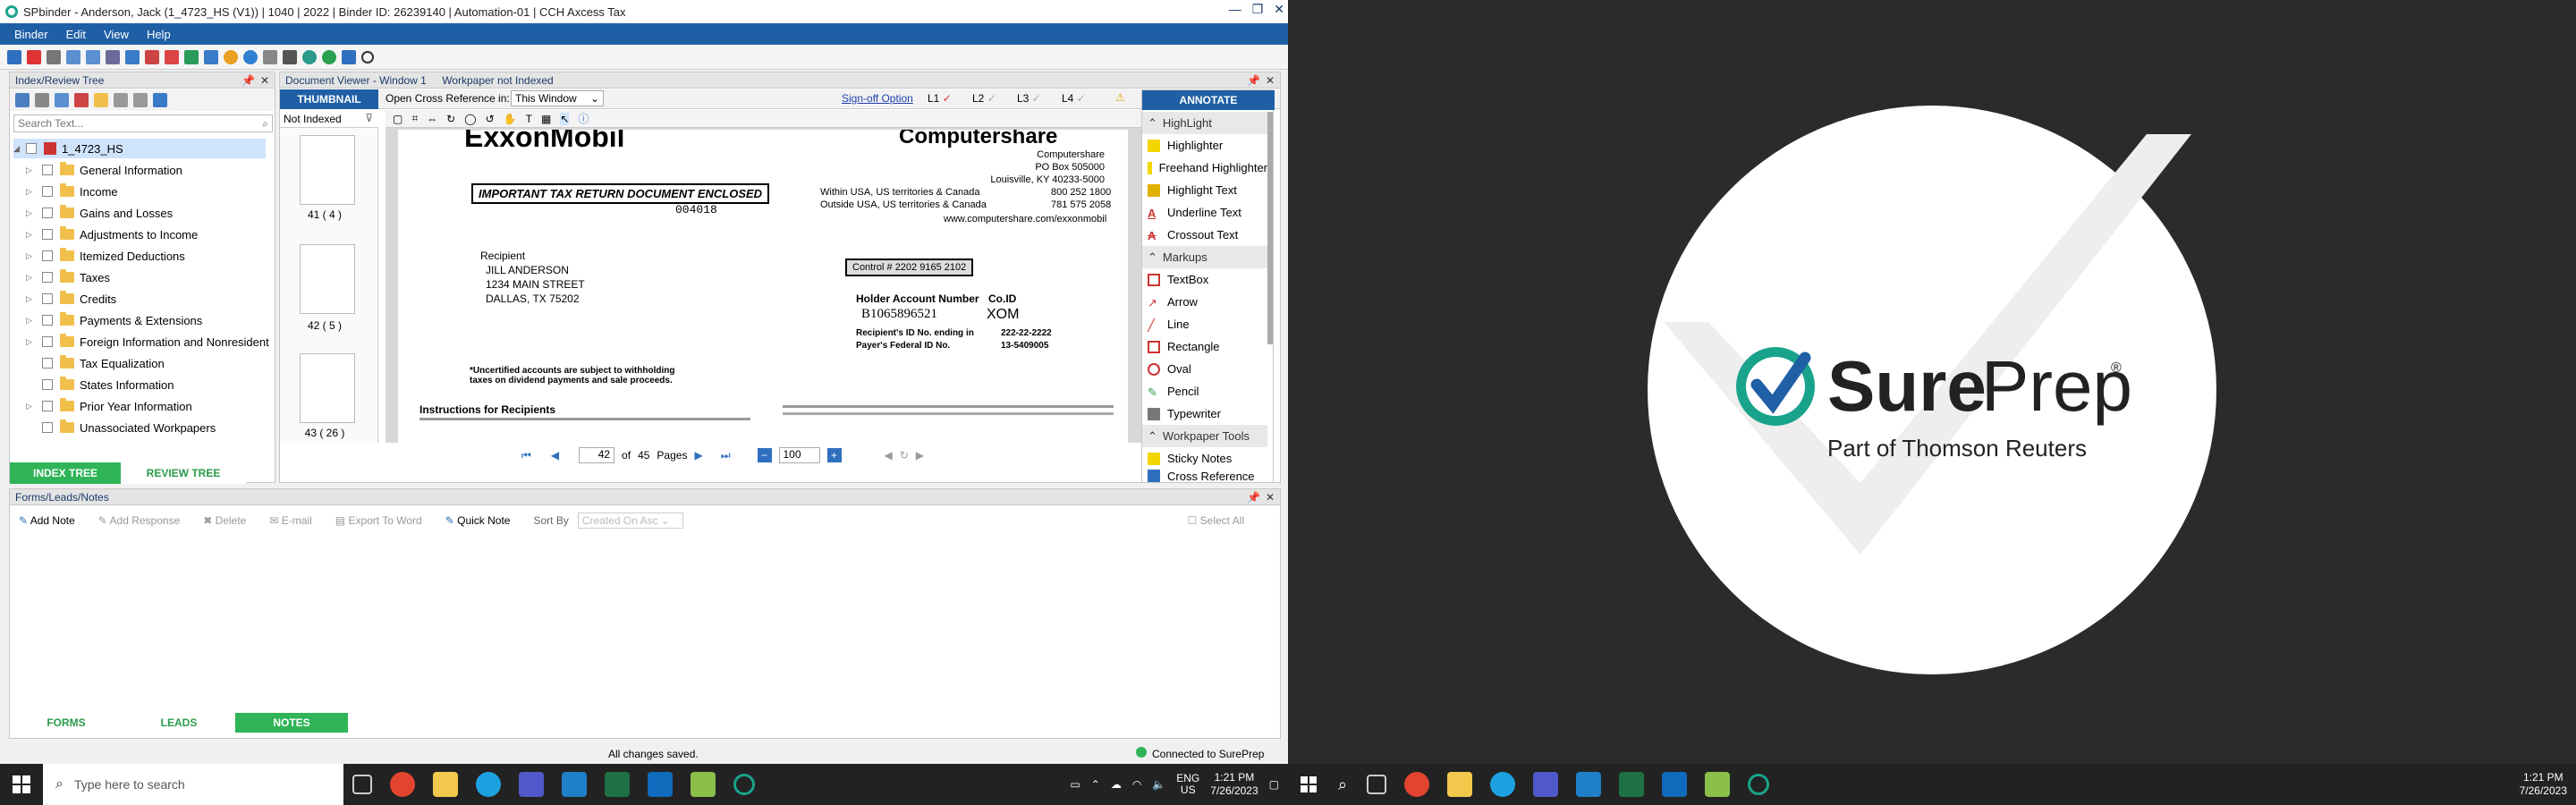 Image resolution: width=2576 pixels, height=805 pixels. I want to click on tree-item-income: ▷ Income, so click(72, 191).